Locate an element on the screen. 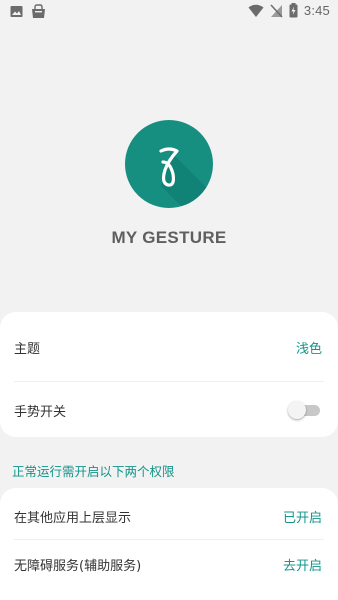  theme-row: 主题 浅色 is located at coordinates (169, 347).